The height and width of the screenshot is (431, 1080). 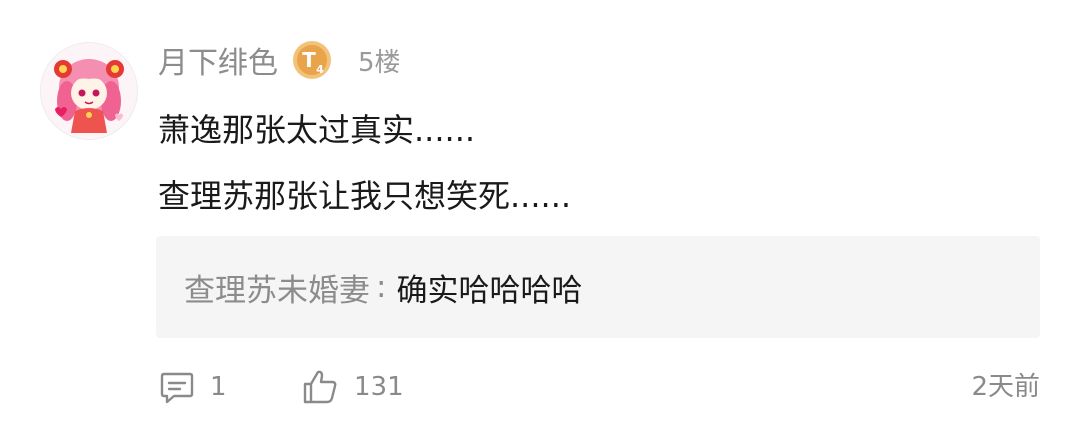 What do you see at coordinates (379, 62) in the screenshot?
I see `floor-number: 5楼` at bounding box center [379, 62].